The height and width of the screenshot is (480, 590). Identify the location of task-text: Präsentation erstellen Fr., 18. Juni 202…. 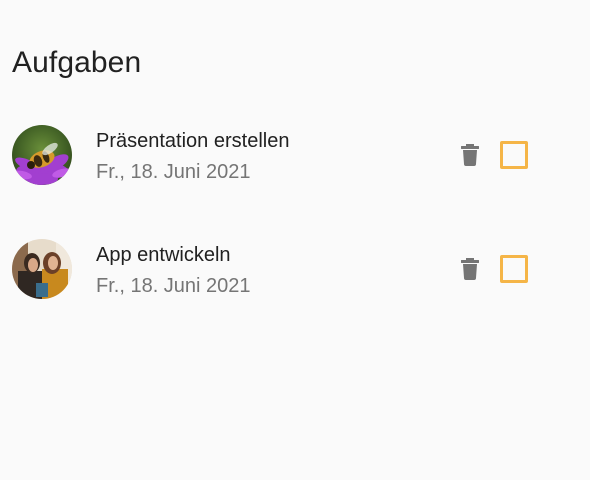
(192, 156).